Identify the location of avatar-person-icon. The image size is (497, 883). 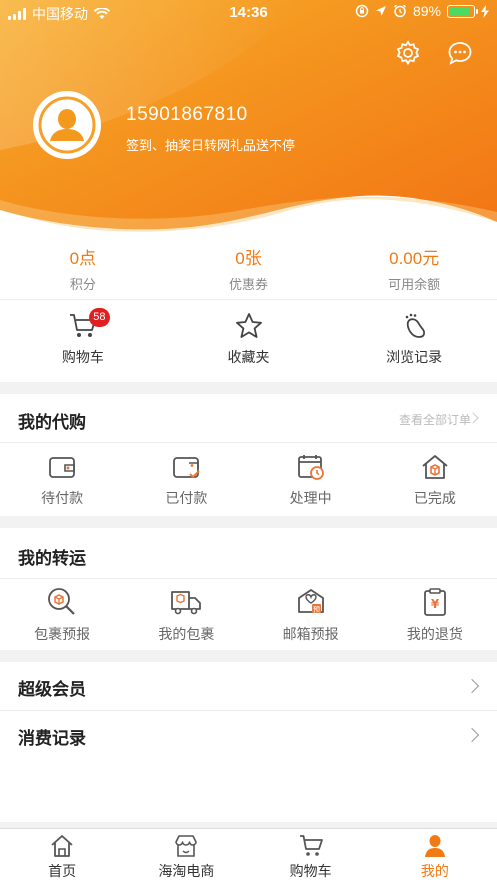
(67, 125).